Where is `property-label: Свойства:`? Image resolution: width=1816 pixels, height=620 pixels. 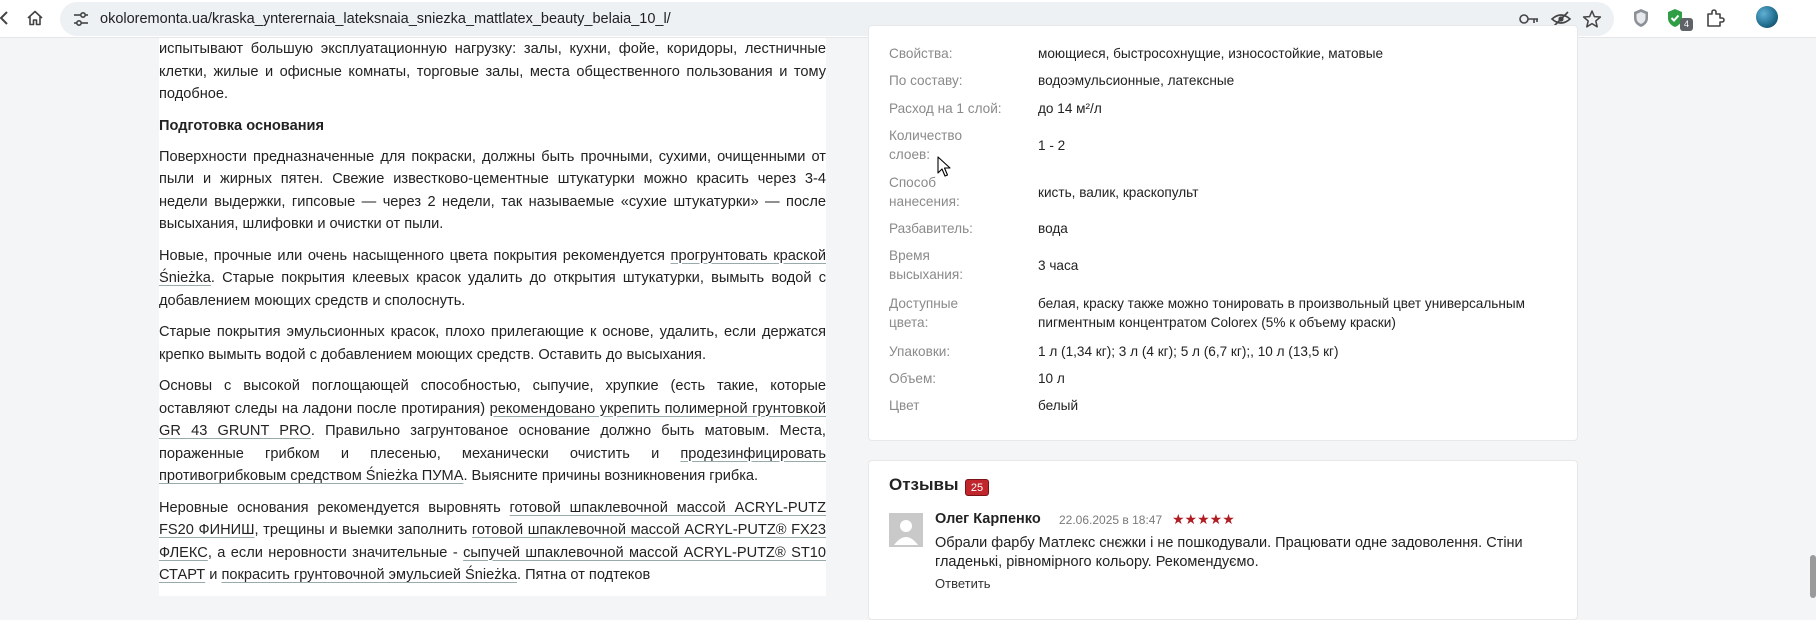 property-label: Свойства: is located at coordinates (921, 53).